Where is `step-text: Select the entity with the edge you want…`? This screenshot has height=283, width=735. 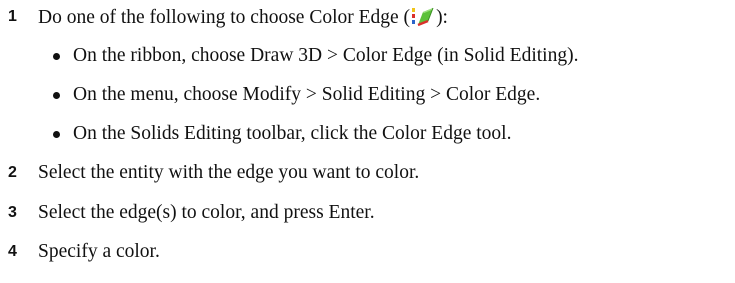
step-text: Select the entity with the edge you want… is located at coordinates (229, 172).